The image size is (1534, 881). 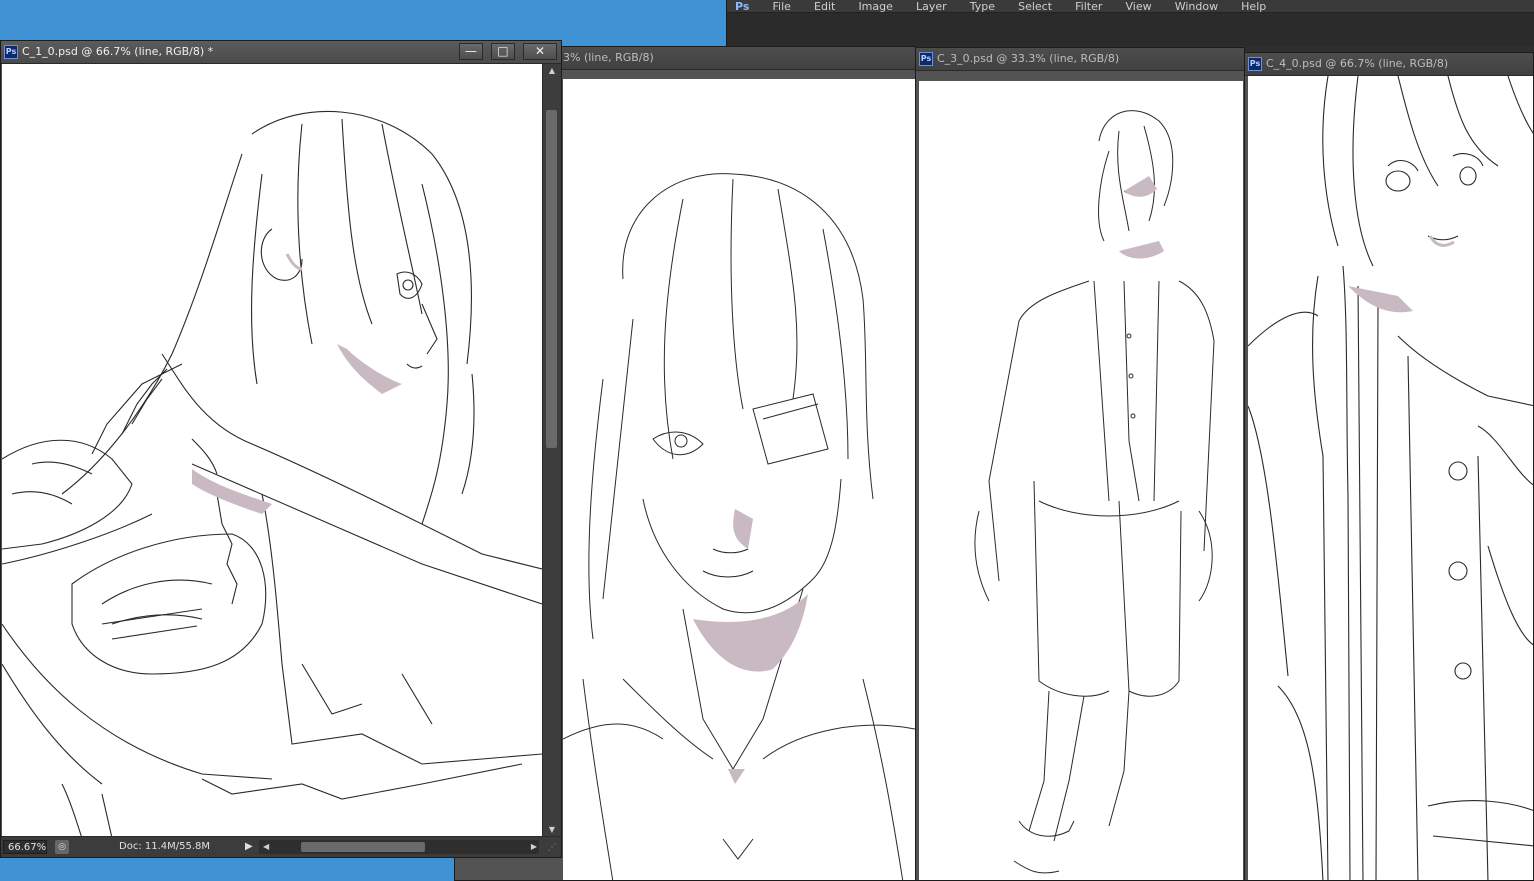 I want to click on window-titlebar: Ps C_3_0.psd @ 33.3% (line, RGB/8), so click(x=1080, y=59).